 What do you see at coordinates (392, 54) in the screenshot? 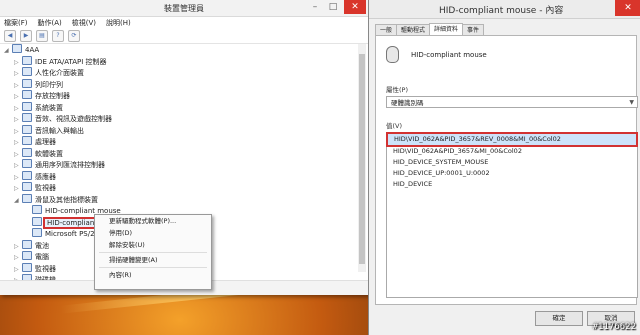
I see `mouse-icon` at bounding box center [392, 54].